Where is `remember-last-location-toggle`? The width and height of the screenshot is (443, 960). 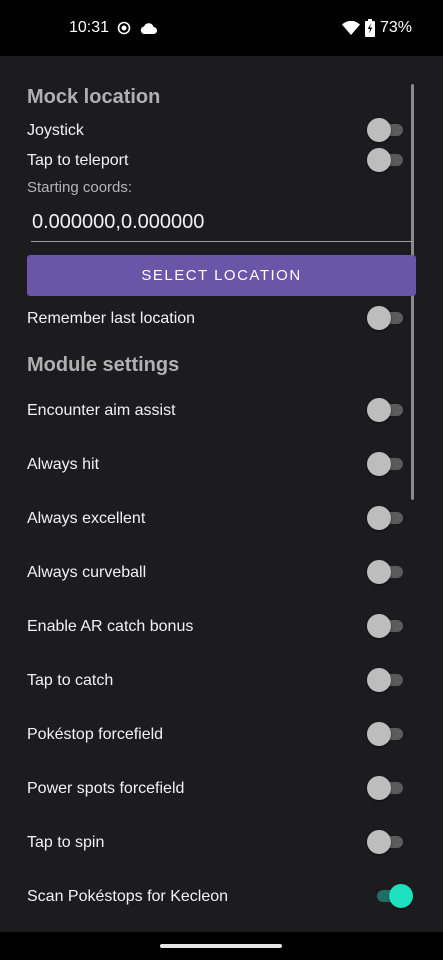
remember-last-location-toggle is located at coordinates (386, 318).